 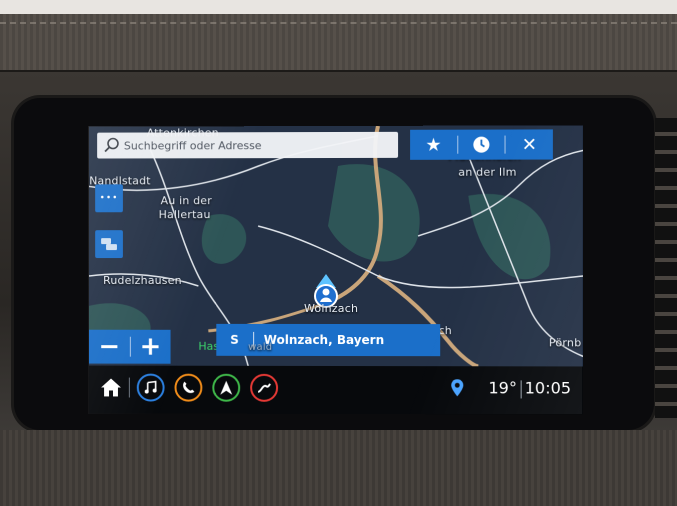 What do you see at coordinates (487, 172) in the screenshot?
I see `map-label-an-der-ilm: an der Ilm` at bounding box center [487, 172].